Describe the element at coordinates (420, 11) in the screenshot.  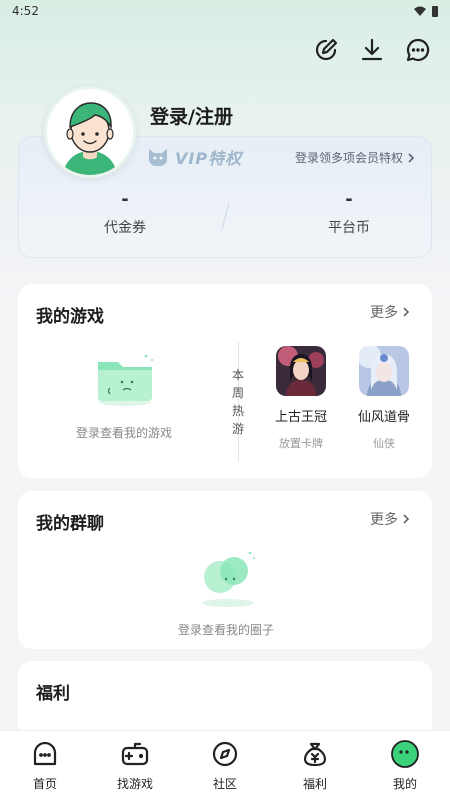
I see `wifi-icon` at that location.